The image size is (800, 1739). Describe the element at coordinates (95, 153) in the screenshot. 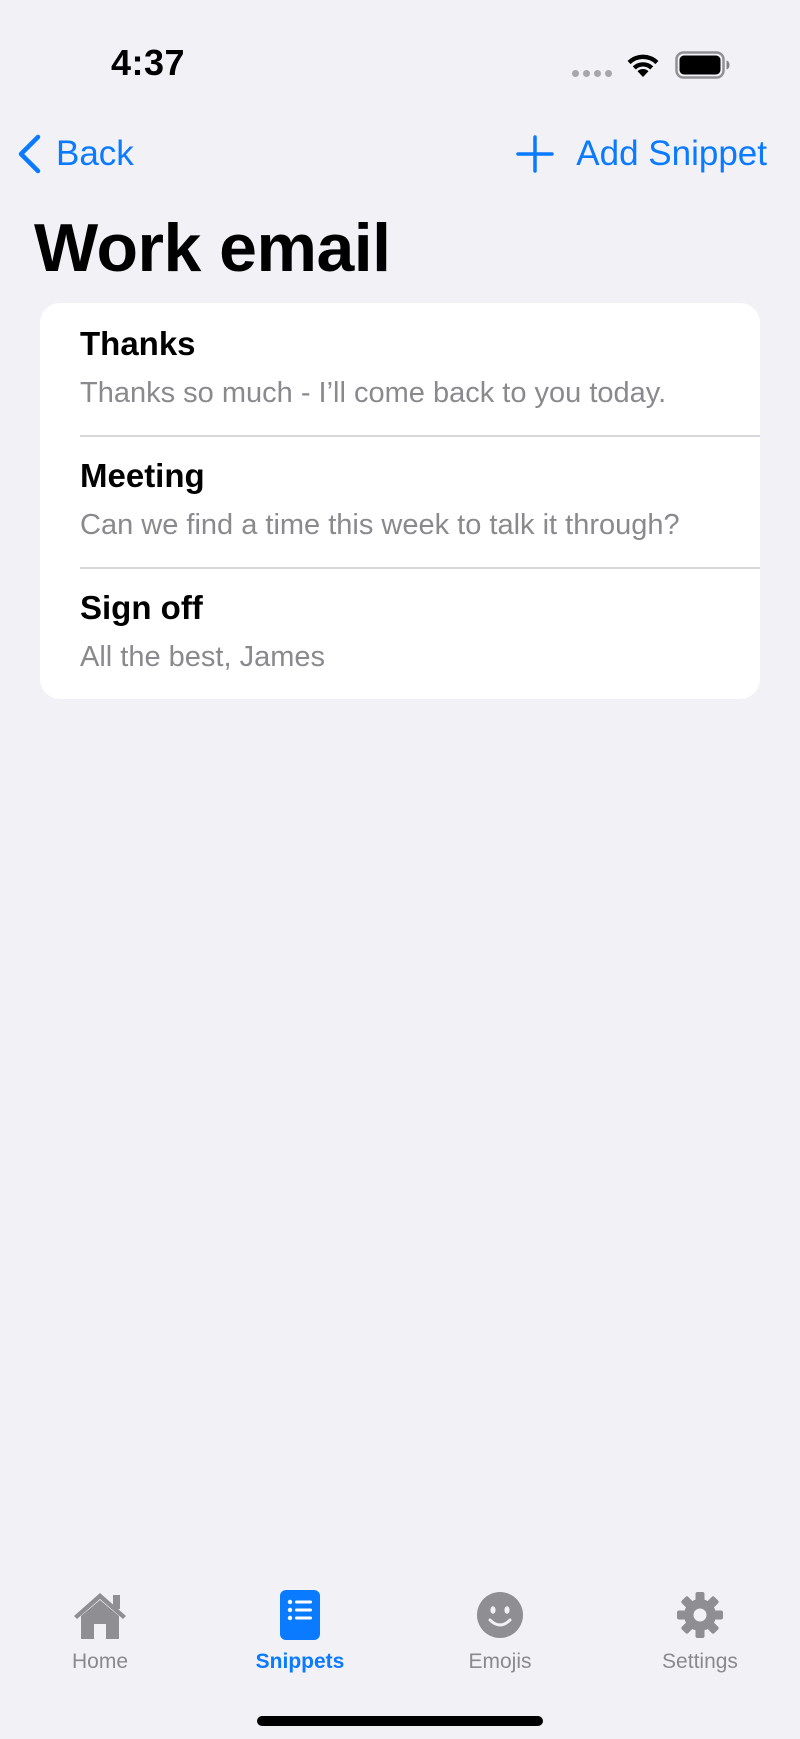

I see `back-button-label: Back` at that location.